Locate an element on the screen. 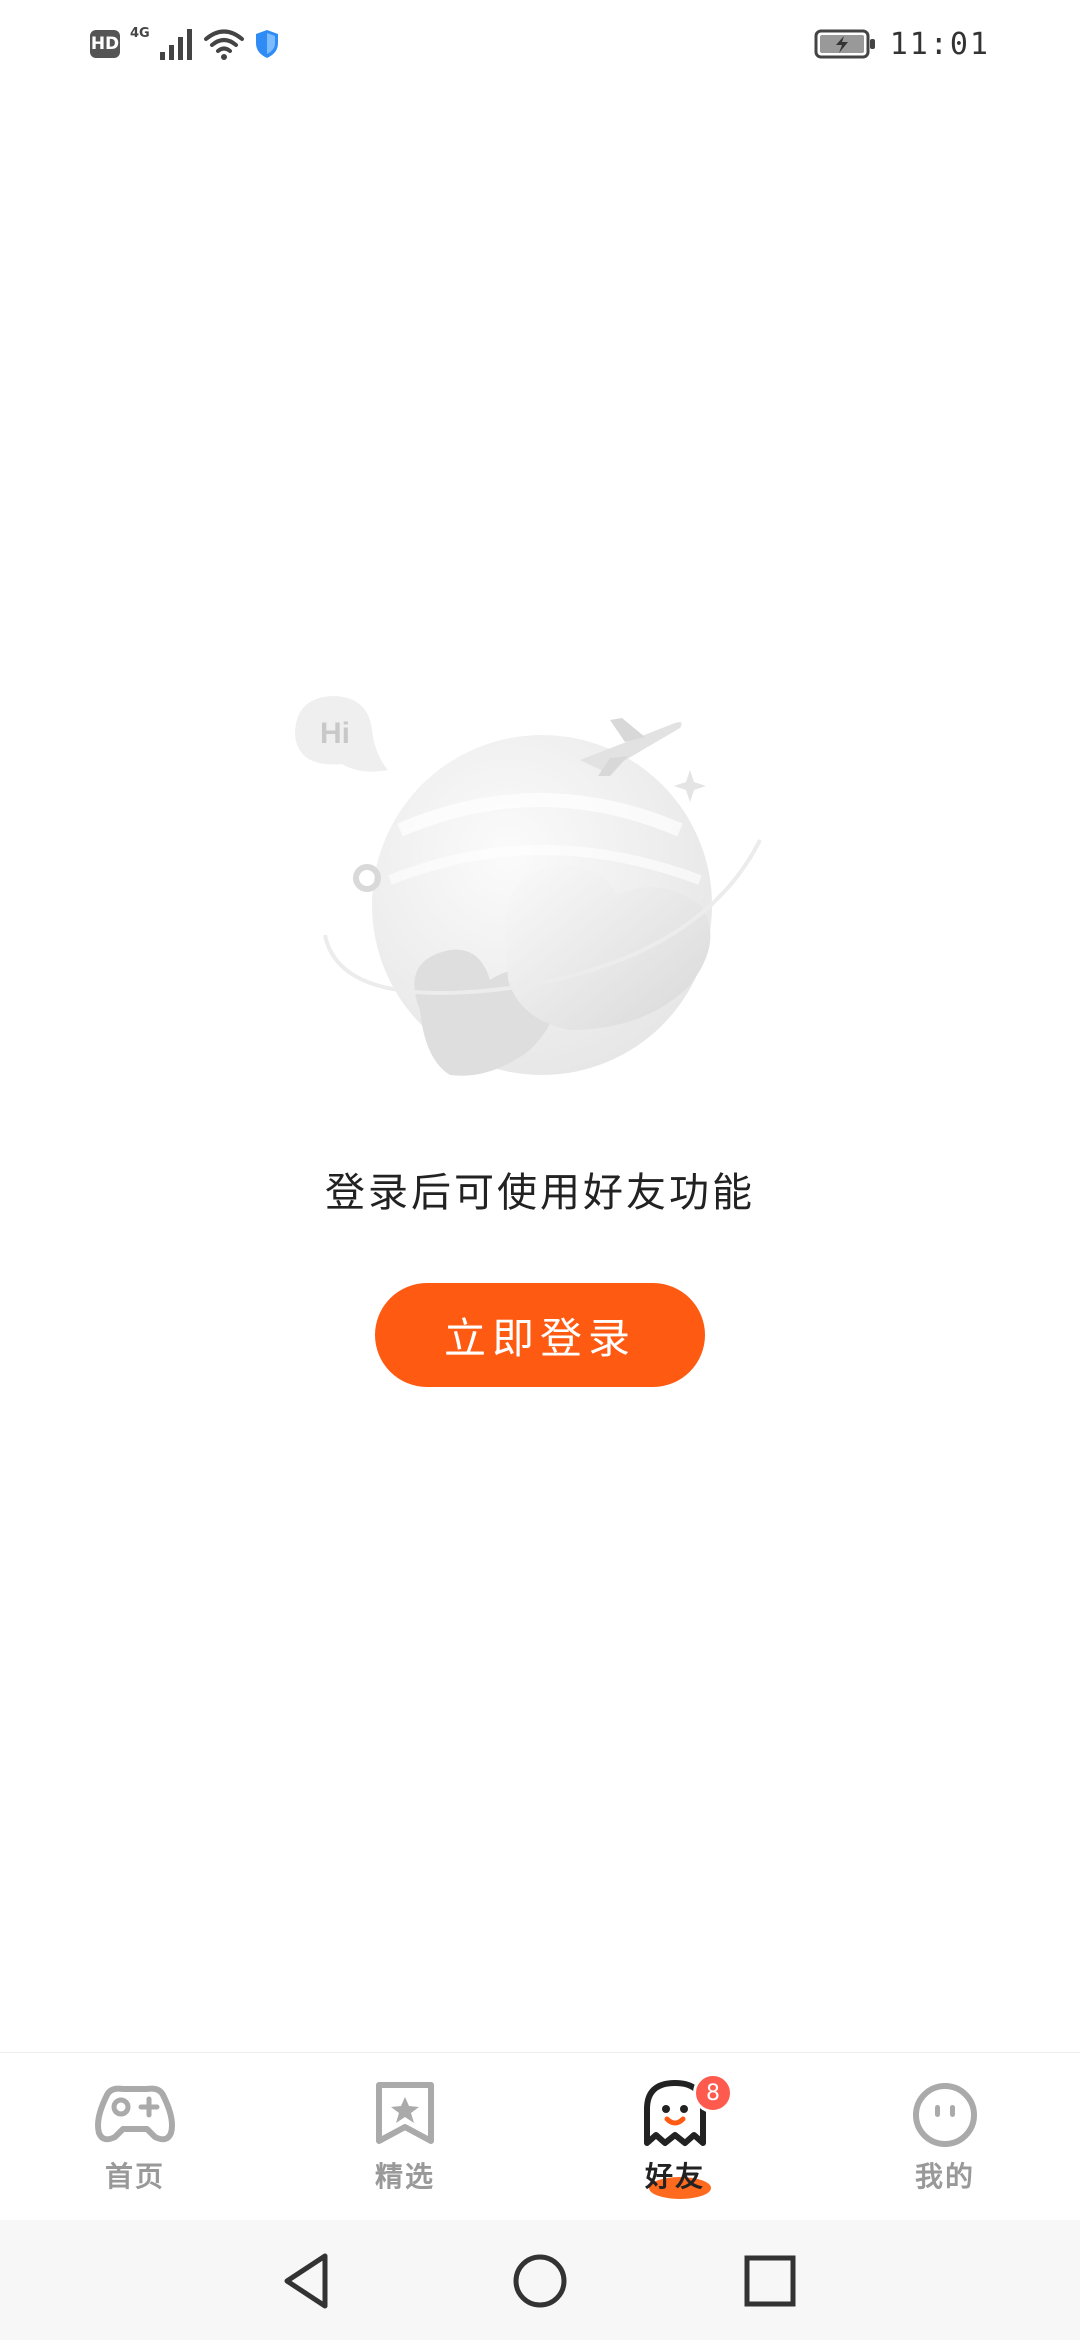 The image size is (1080, 2340). tab-label-profile: 我的 is located at coordinates (944, 2176).